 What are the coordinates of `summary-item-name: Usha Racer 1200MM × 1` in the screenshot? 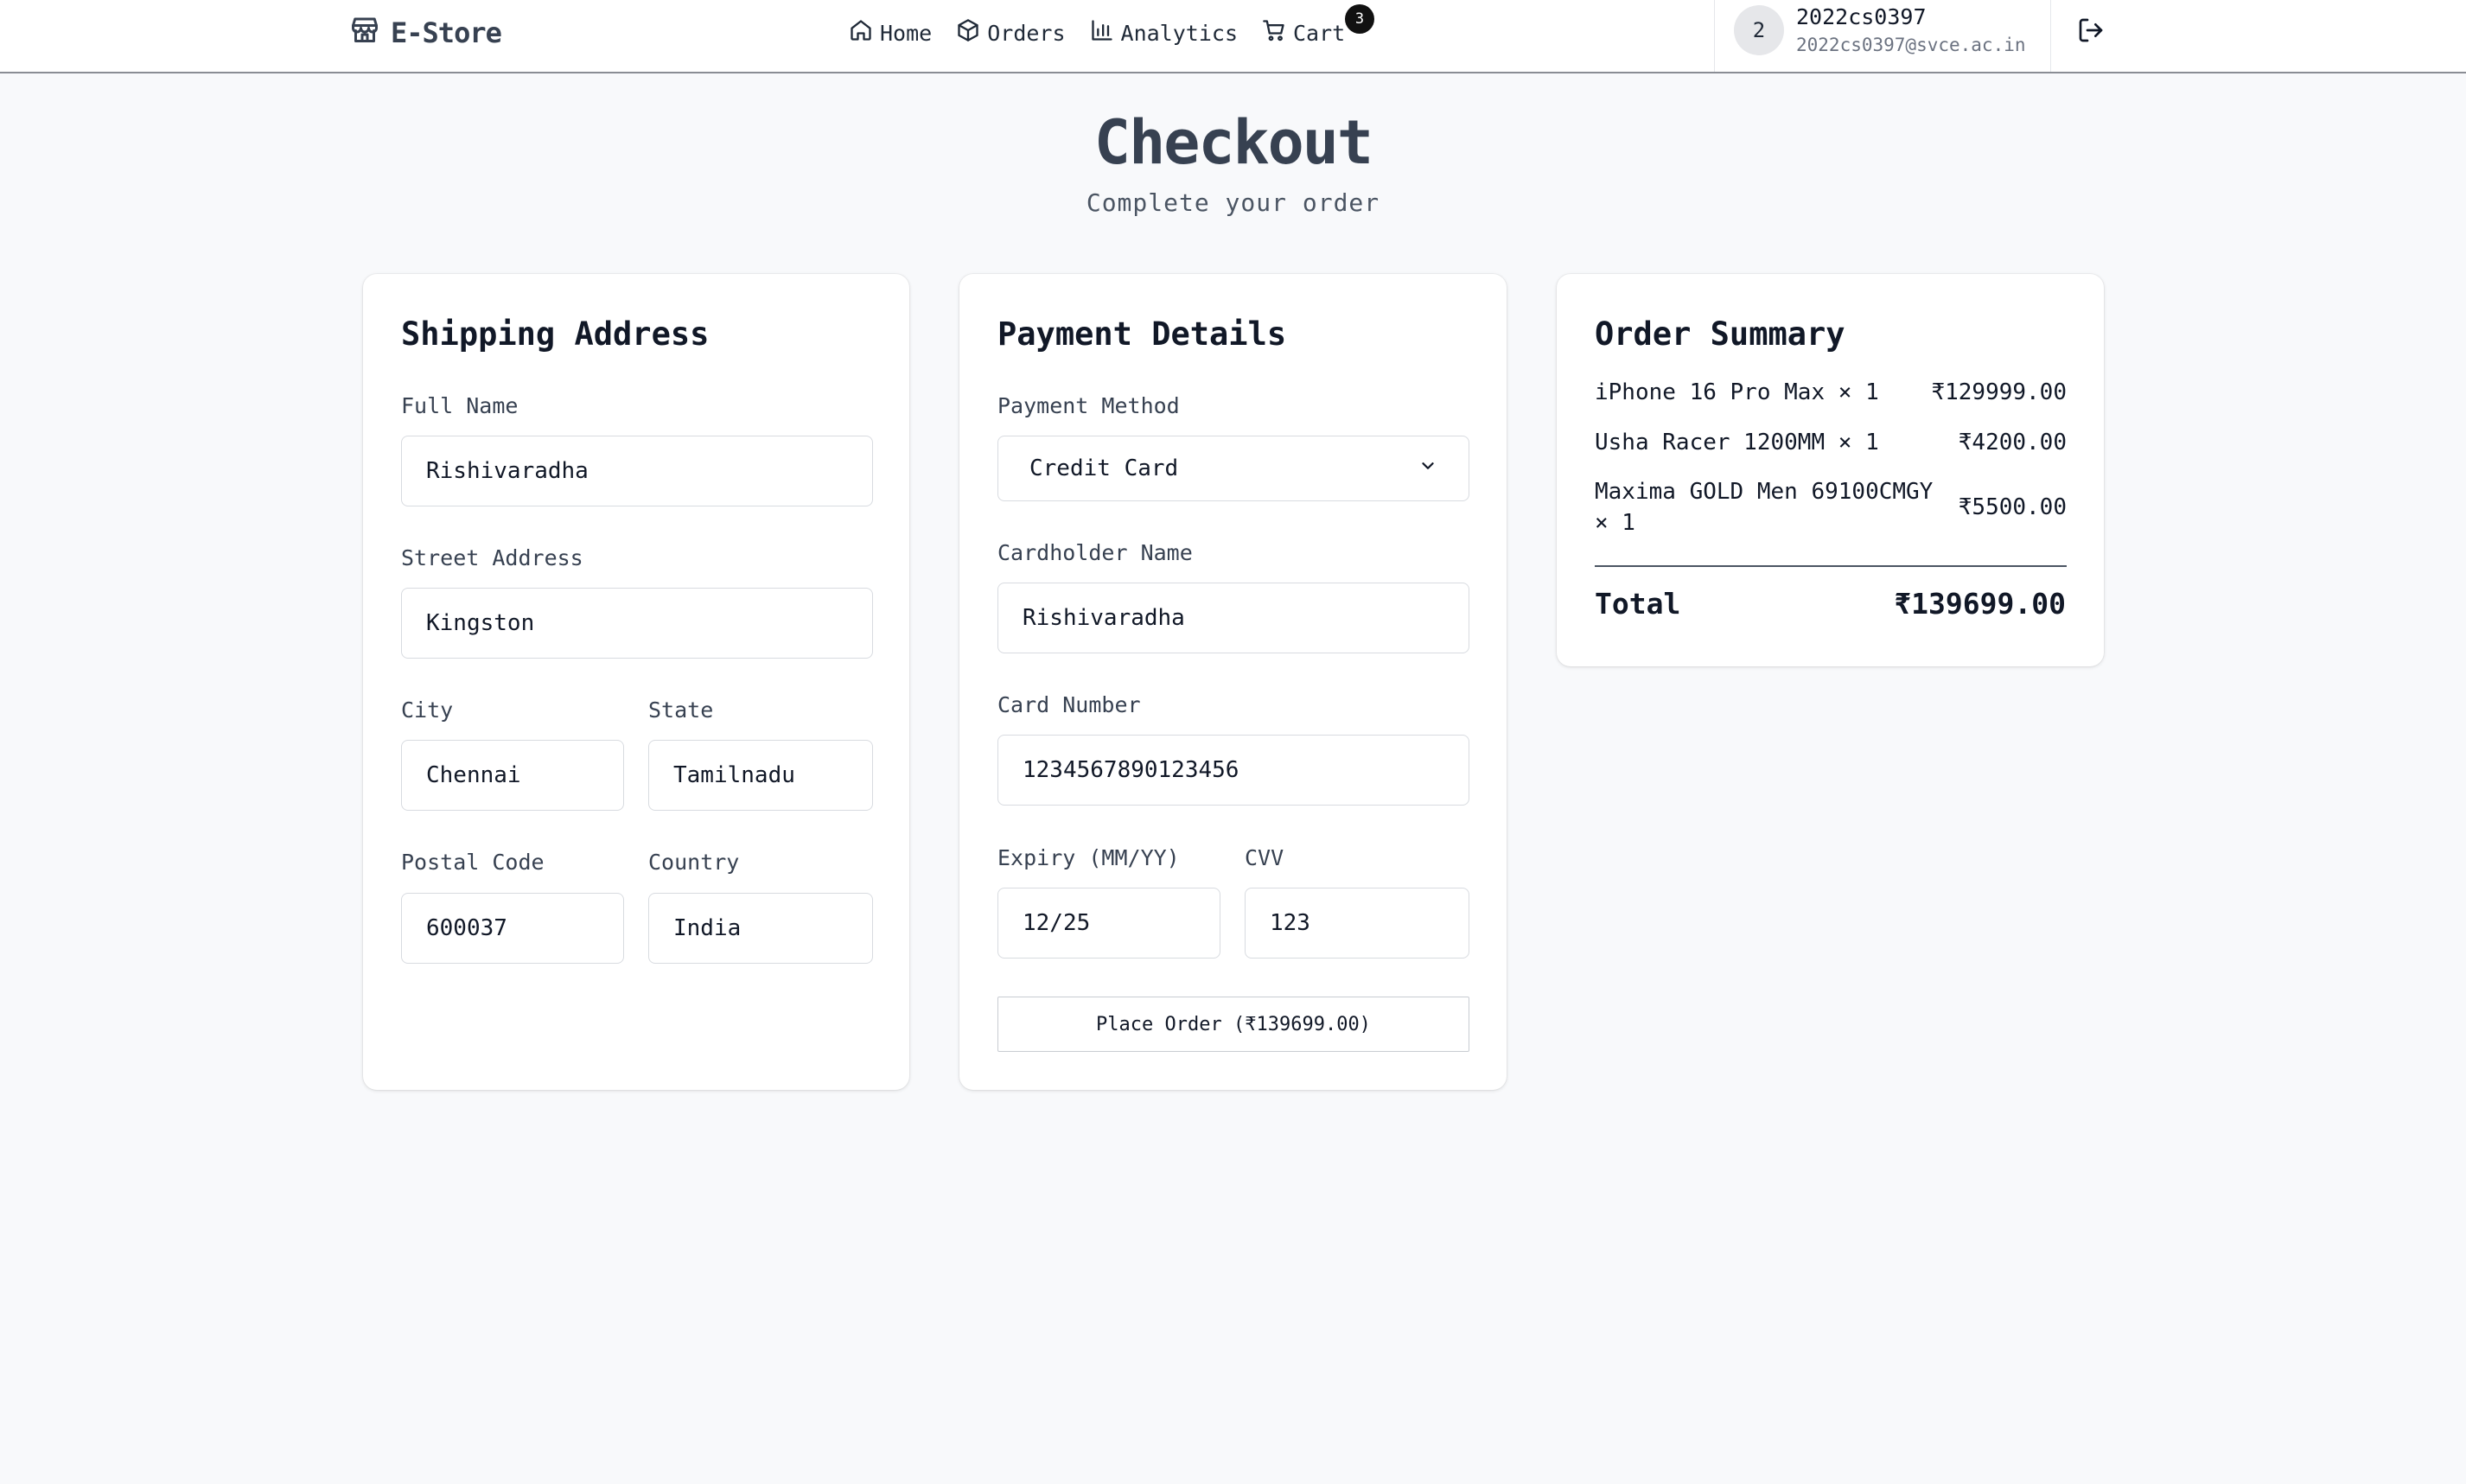 It's located at (1737, 442).